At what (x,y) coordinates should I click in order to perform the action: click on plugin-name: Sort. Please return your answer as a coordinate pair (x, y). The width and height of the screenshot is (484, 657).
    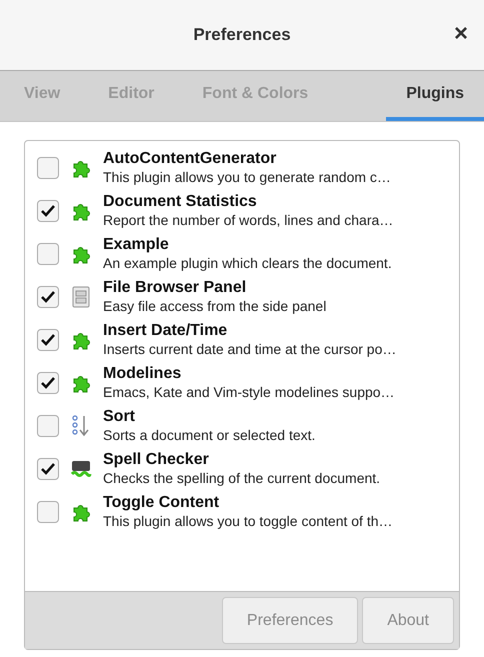
    Looking at the image, I should click on (119, 417).